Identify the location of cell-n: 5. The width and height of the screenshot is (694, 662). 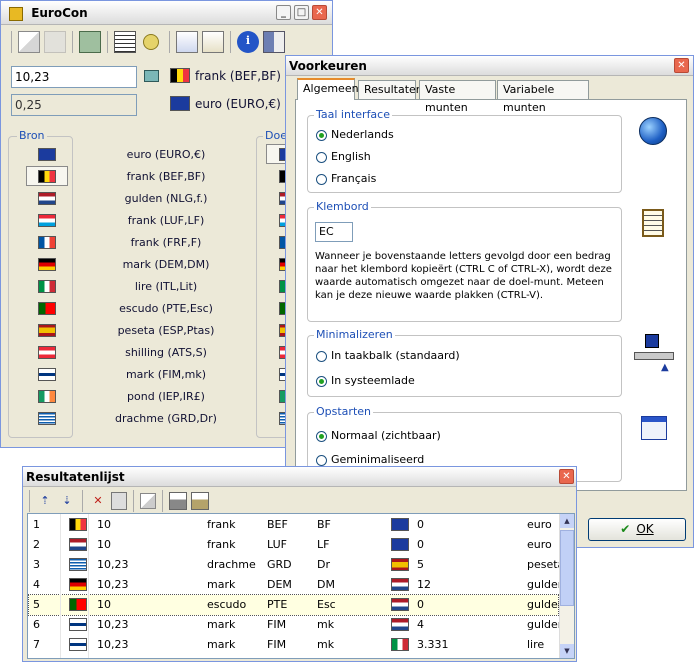
(36, 604).